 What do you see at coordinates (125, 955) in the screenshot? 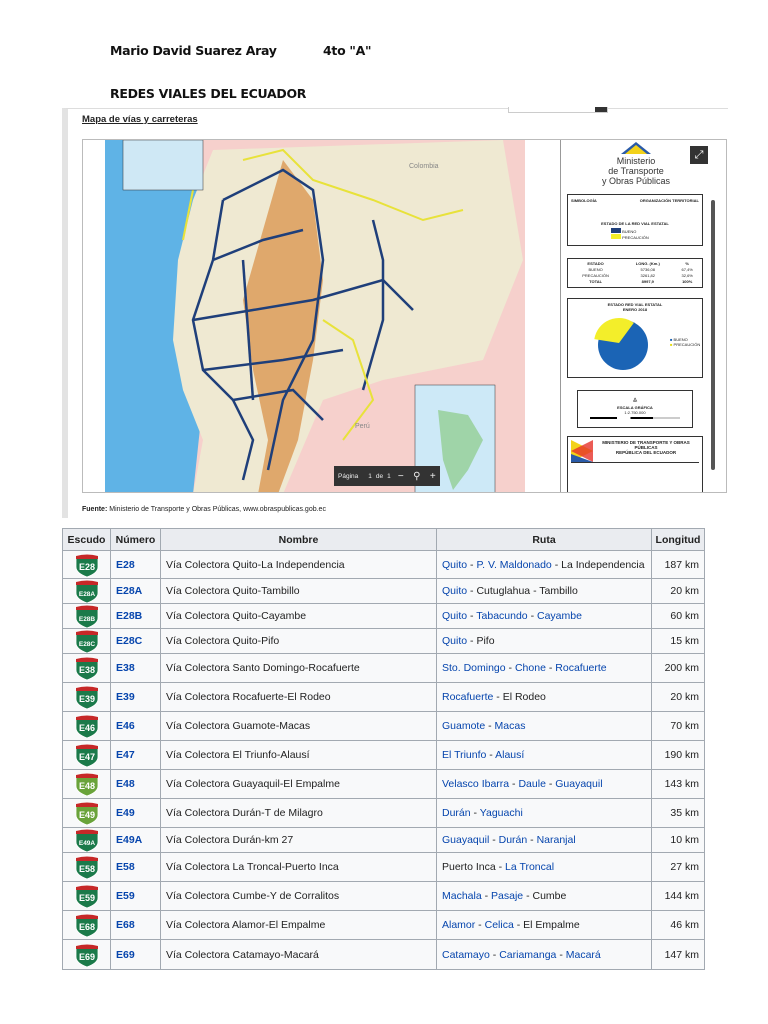
I see `route-number-link: E69` at bounding box center [125, 955].